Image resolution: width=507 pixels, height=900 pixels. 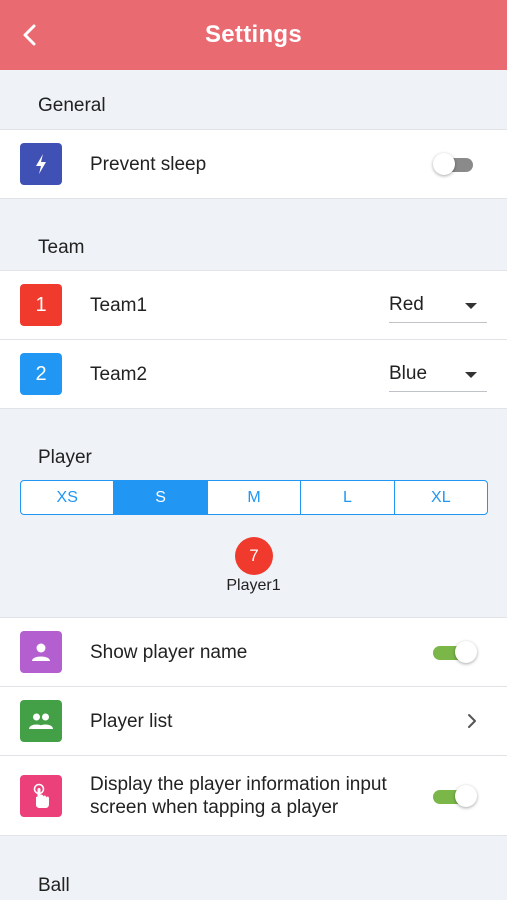 What do you see at coordinates (455, 652) in the screenshot?
I see `show-player-name-toggle` at bounding box center [455, 652].